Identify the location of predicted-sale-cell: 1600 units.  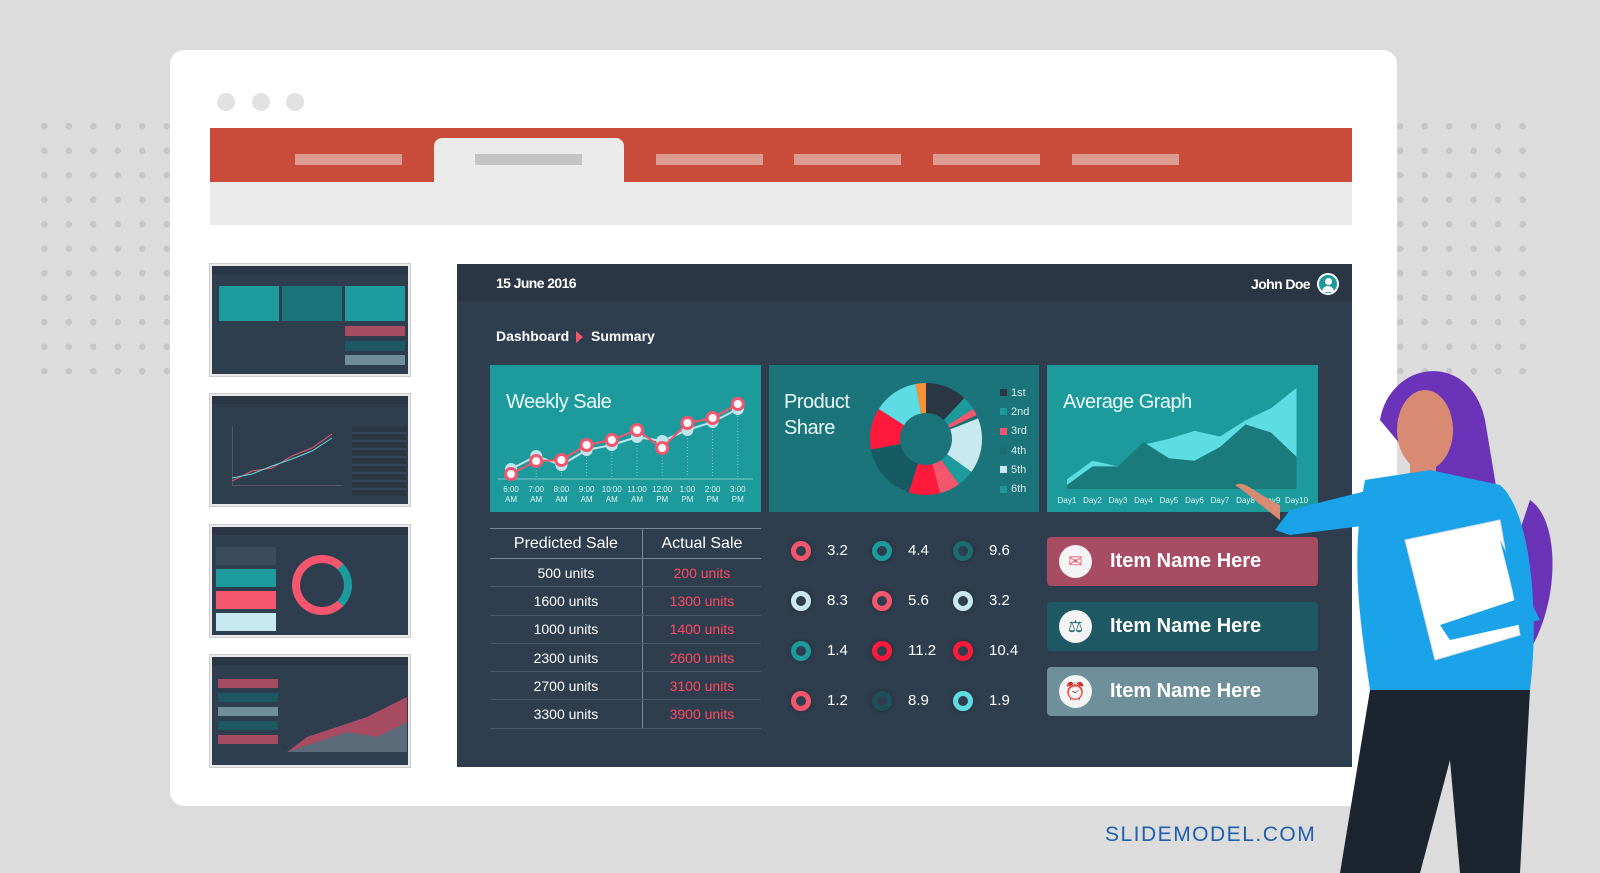
(566, 601).